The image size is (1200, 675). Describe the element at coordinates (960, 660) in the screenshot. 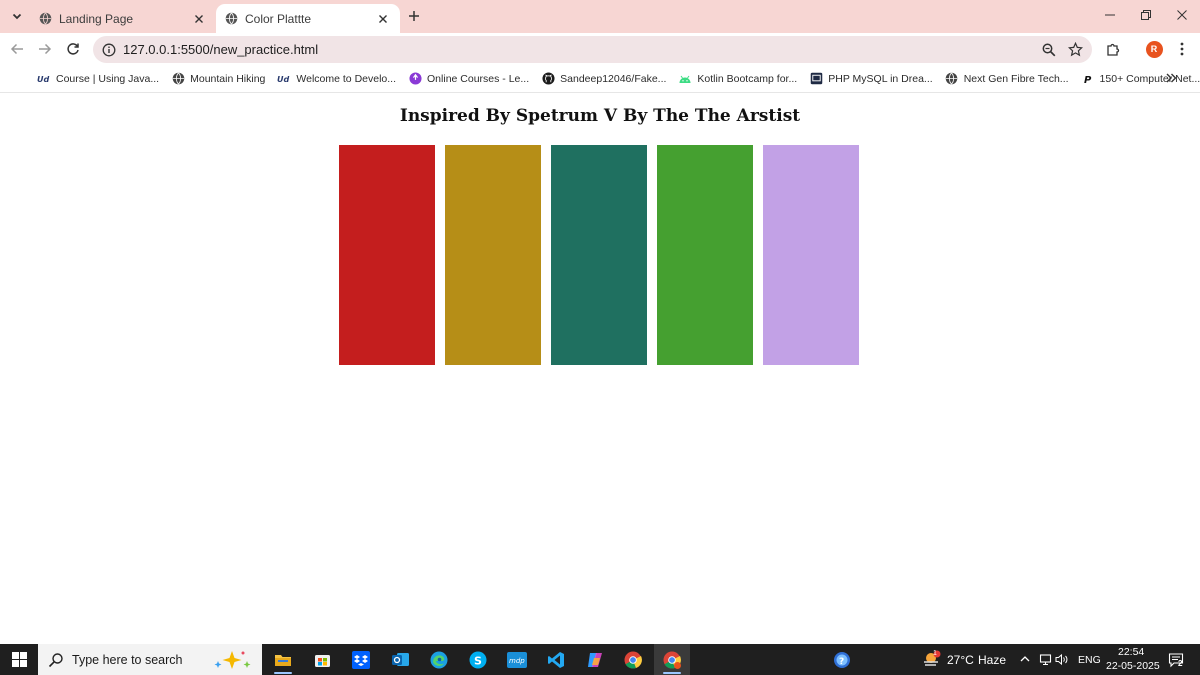

I see `weather-temperature: 27°C` at that location.